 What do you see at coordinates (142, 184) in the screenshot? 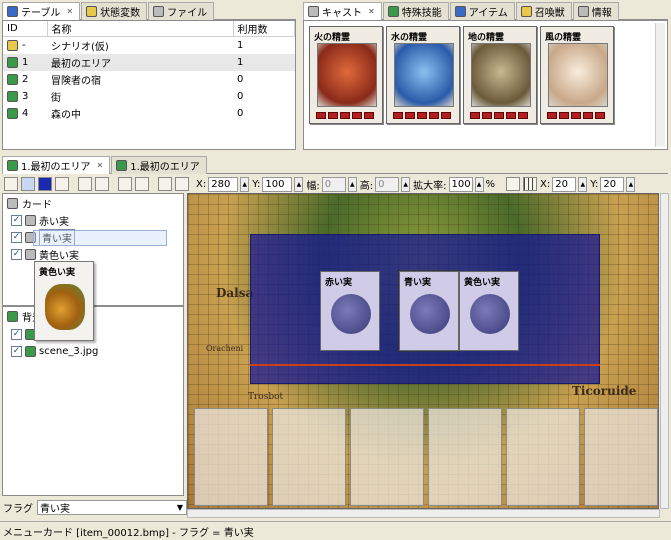
I see `grid-snap-button` at bounding box center [142, 184].